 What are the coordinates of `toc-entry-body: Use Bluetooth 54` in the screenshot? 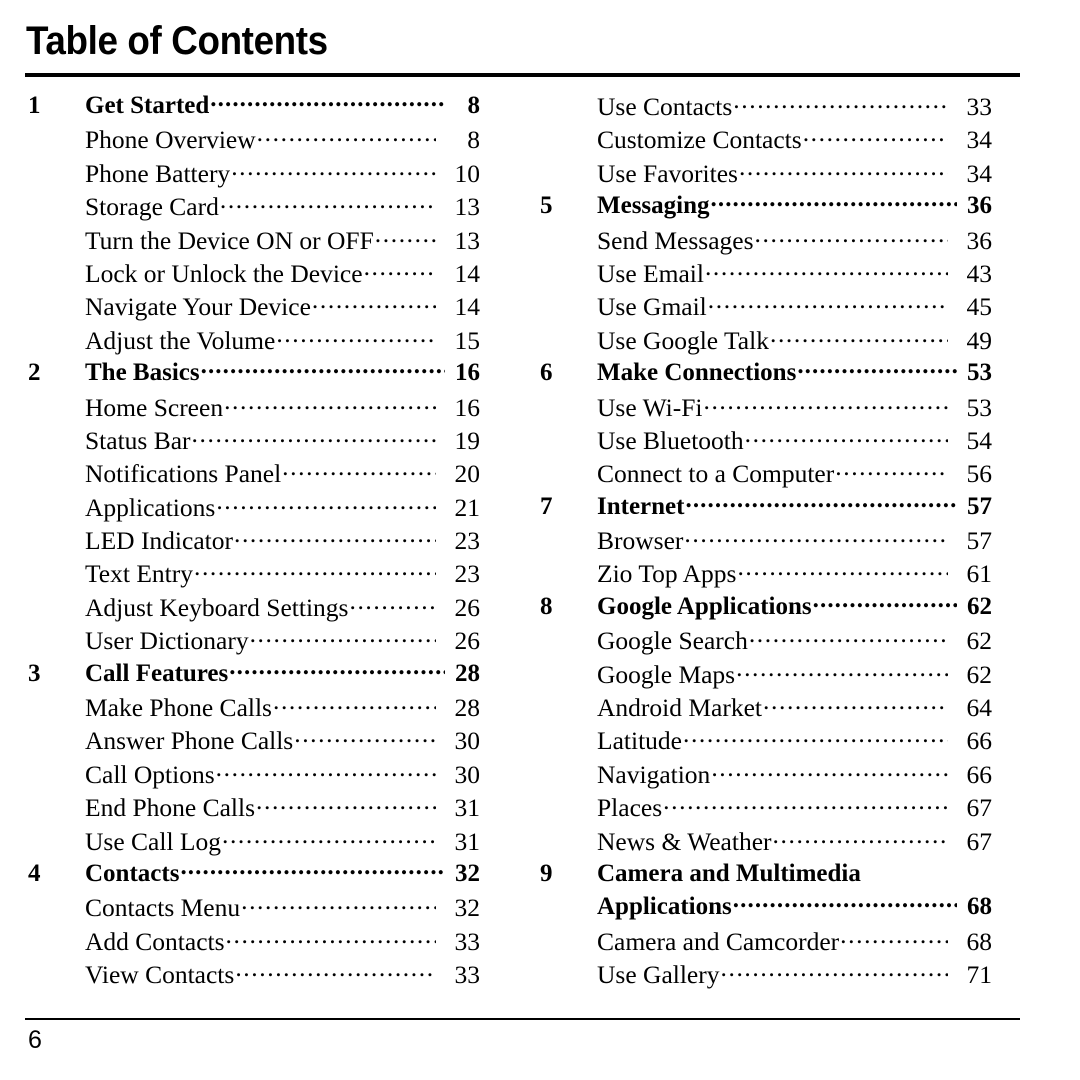 It's located at (794, 441).